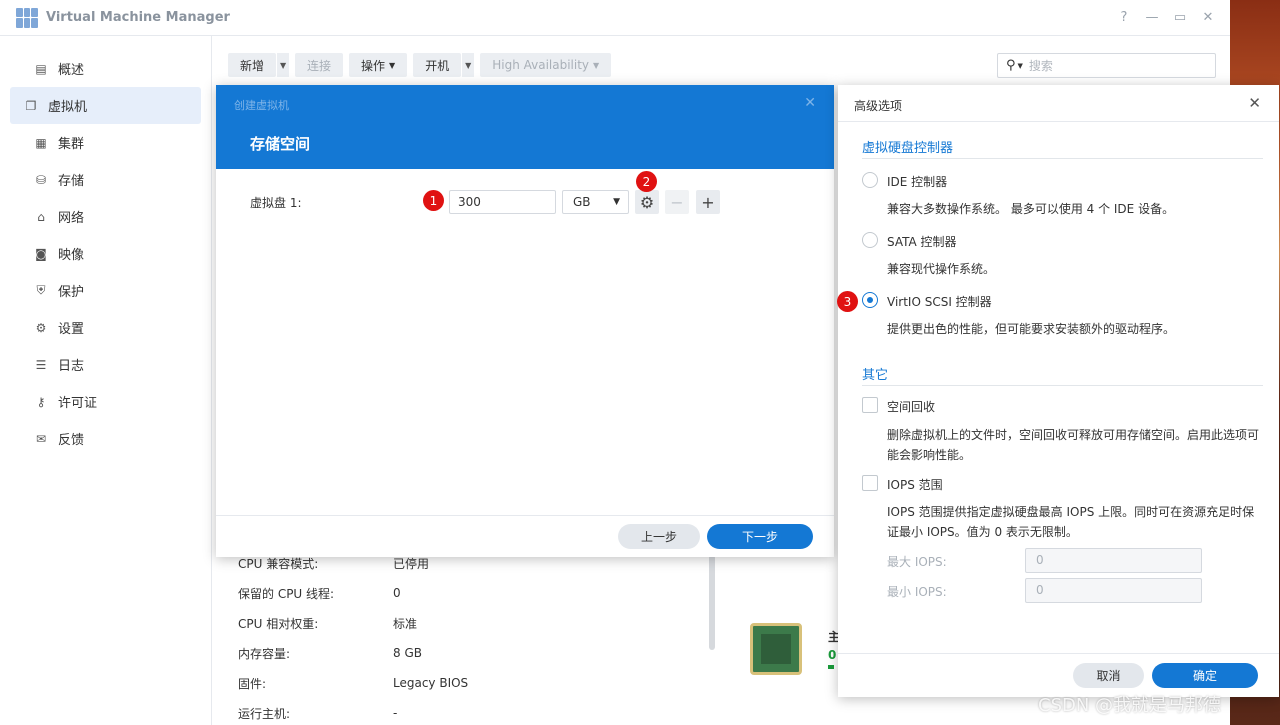 This screenshot has height=725, width=1280. I want to click on window-controls: ? — ▭ ✕, so click(1166, 17).